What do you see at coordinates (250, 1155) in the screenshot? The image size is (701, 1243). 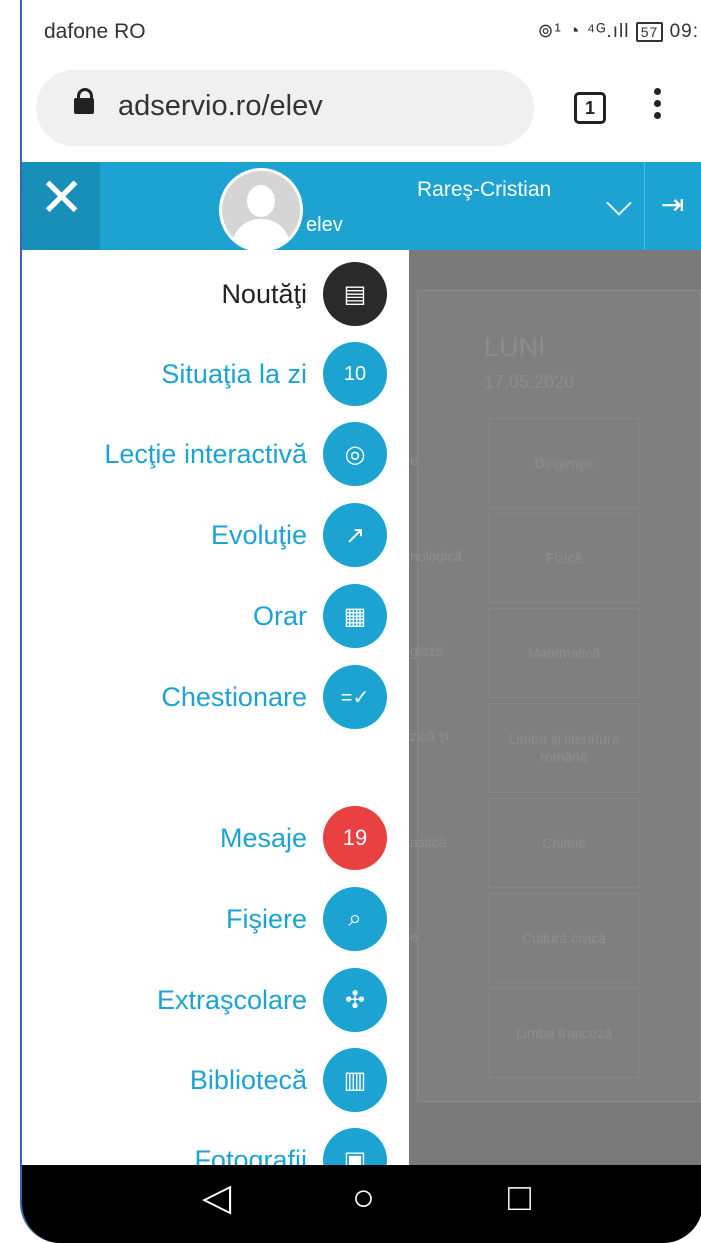 I see `menu-item-label: Fotografii` at bounding box center [250, 1155].